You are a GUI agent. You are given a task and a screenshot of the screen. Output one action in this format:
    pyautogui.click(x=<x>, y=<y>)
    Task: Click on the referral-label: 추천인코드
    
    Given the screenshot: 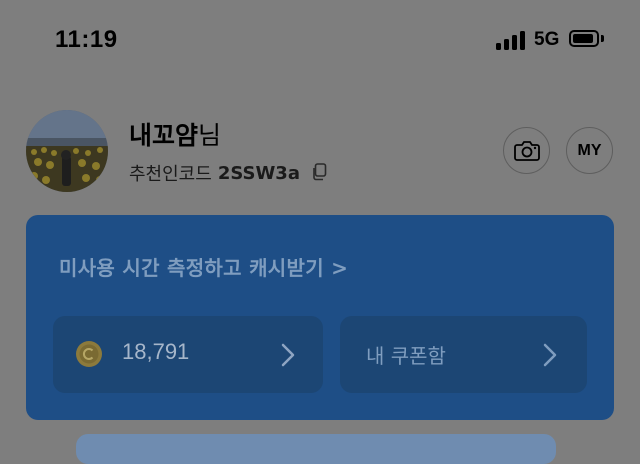 What is the action you would take?
    pyautogui.click(x=170, y=174)
    